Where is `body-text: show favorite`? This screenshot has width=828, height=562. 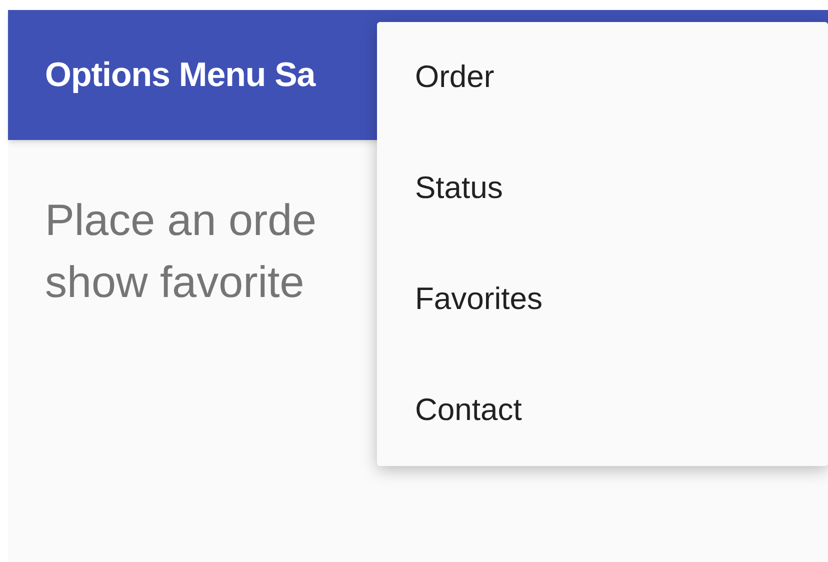
body-text: show favorite is located at coordinates (174, 283).